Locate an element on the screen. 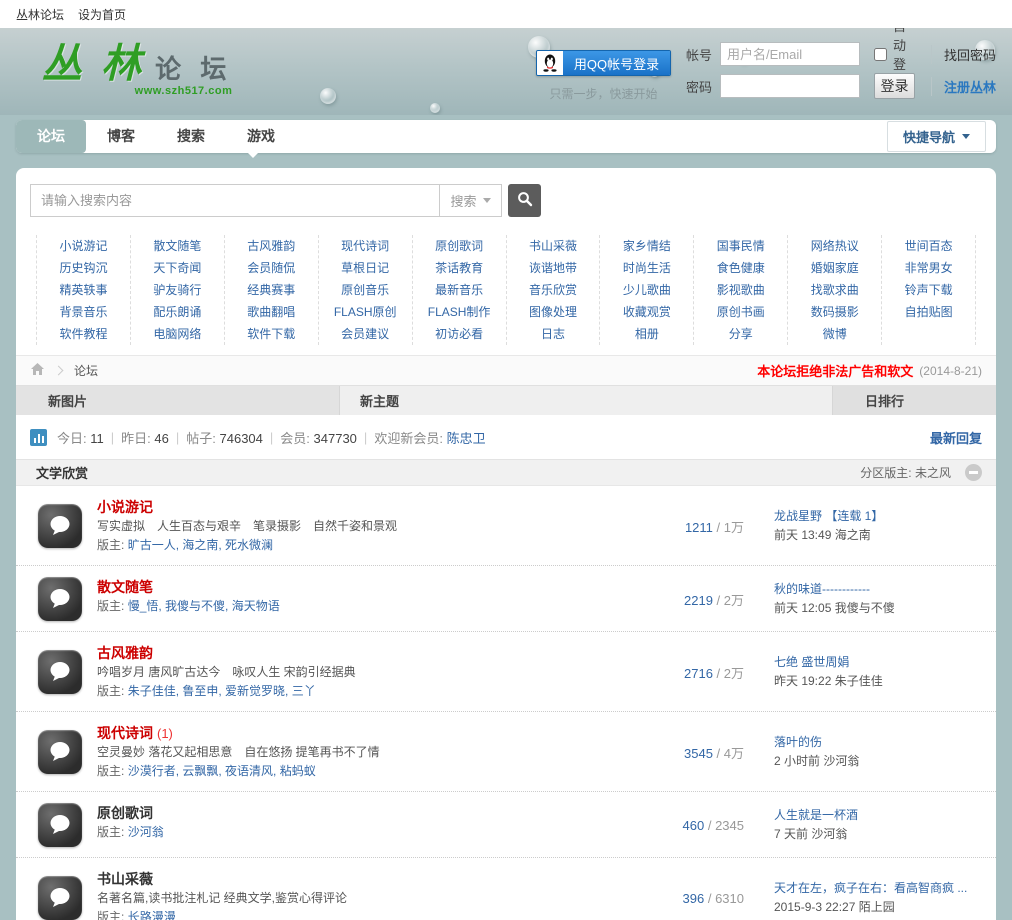 This screenshot has height=920, width=1012. search-input is located at coordinates (235, 200).